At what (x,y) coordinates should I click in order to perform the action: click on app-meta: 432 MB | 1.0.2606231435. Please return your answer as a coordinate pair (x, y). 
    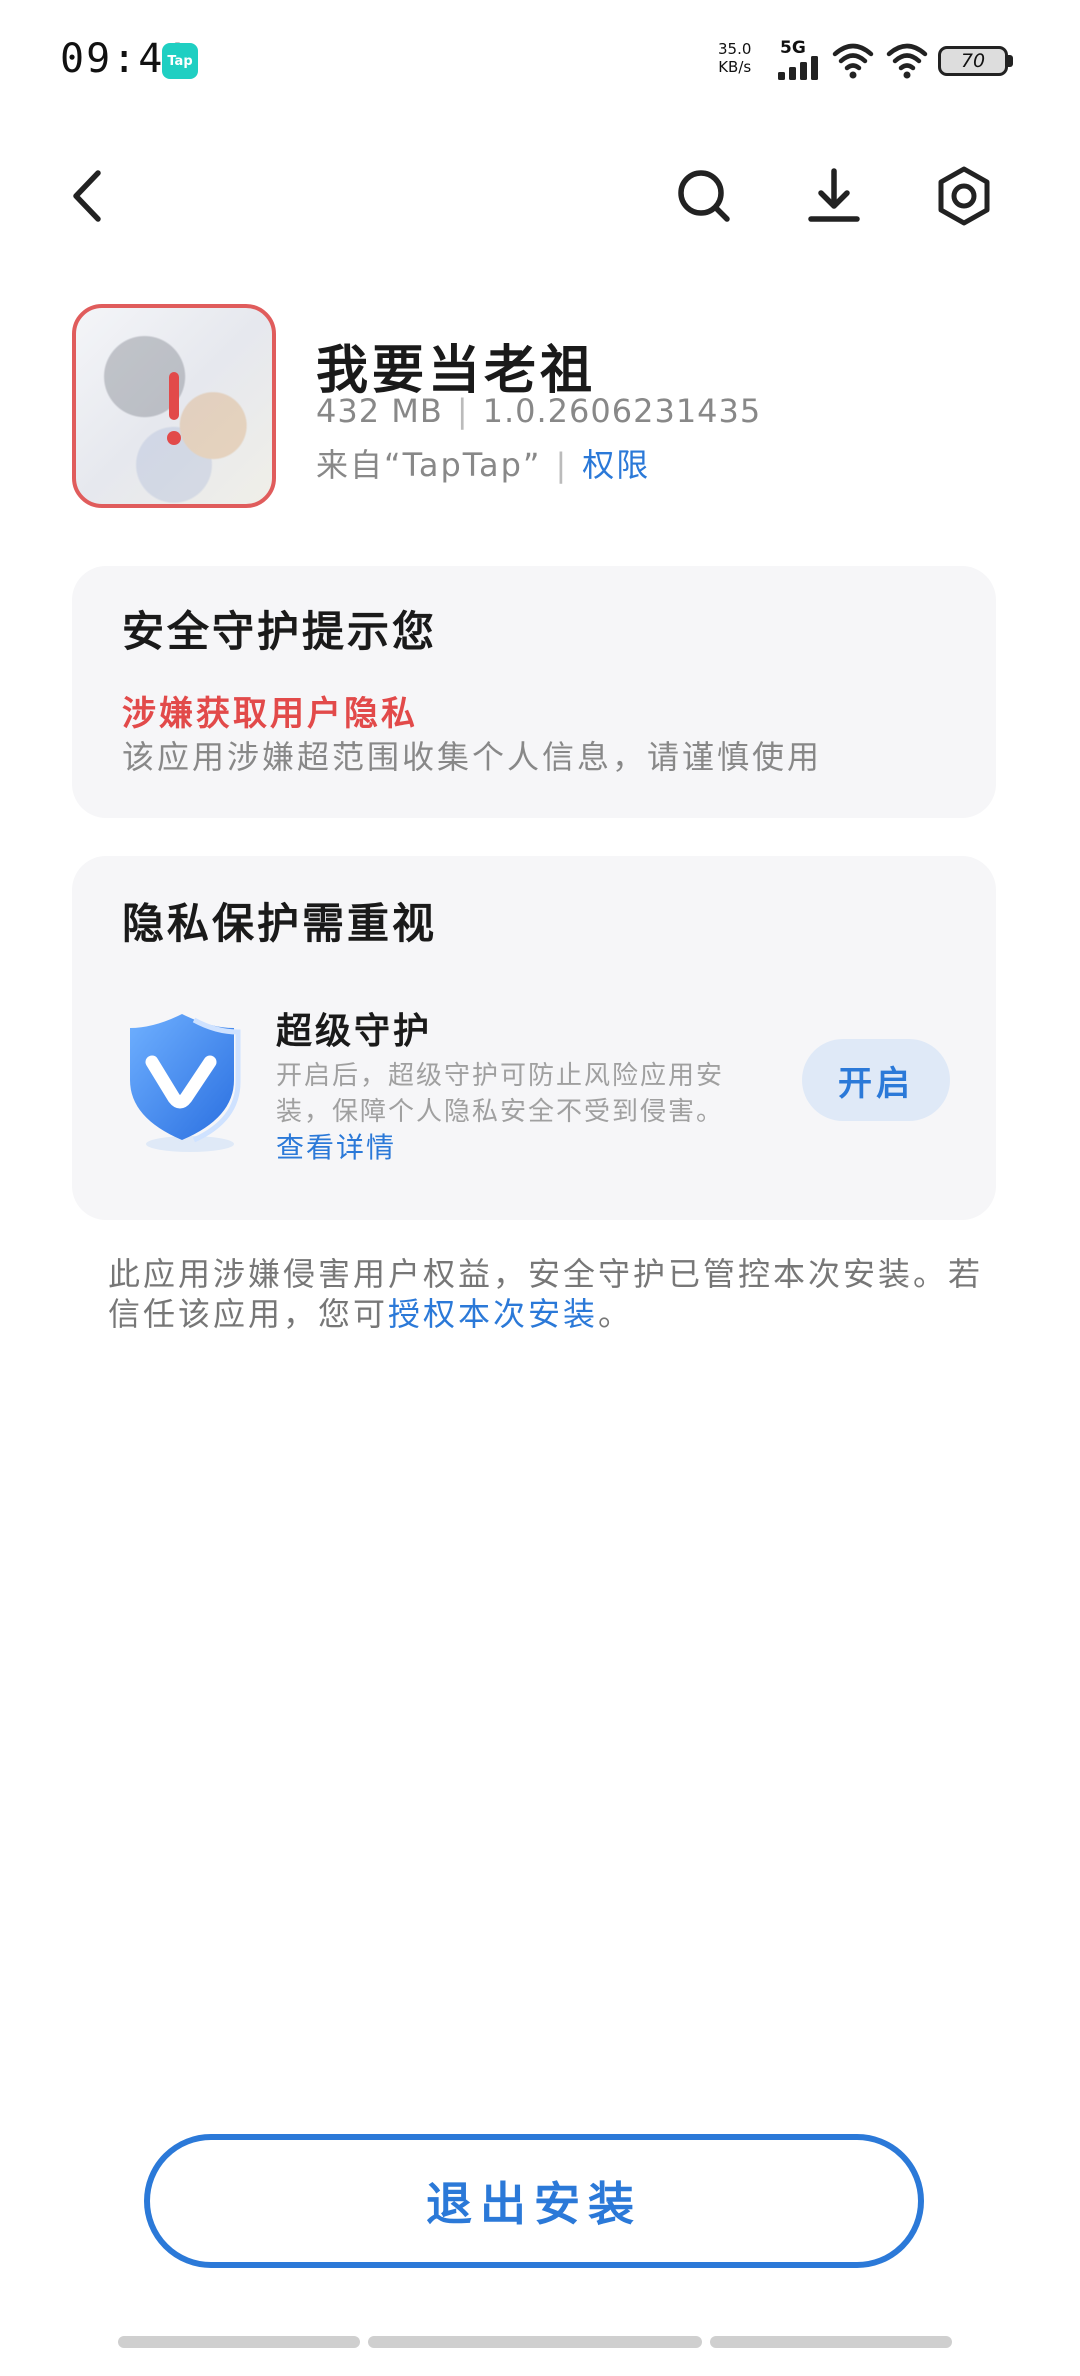
    Looking at the image, I should click on (538, 411).